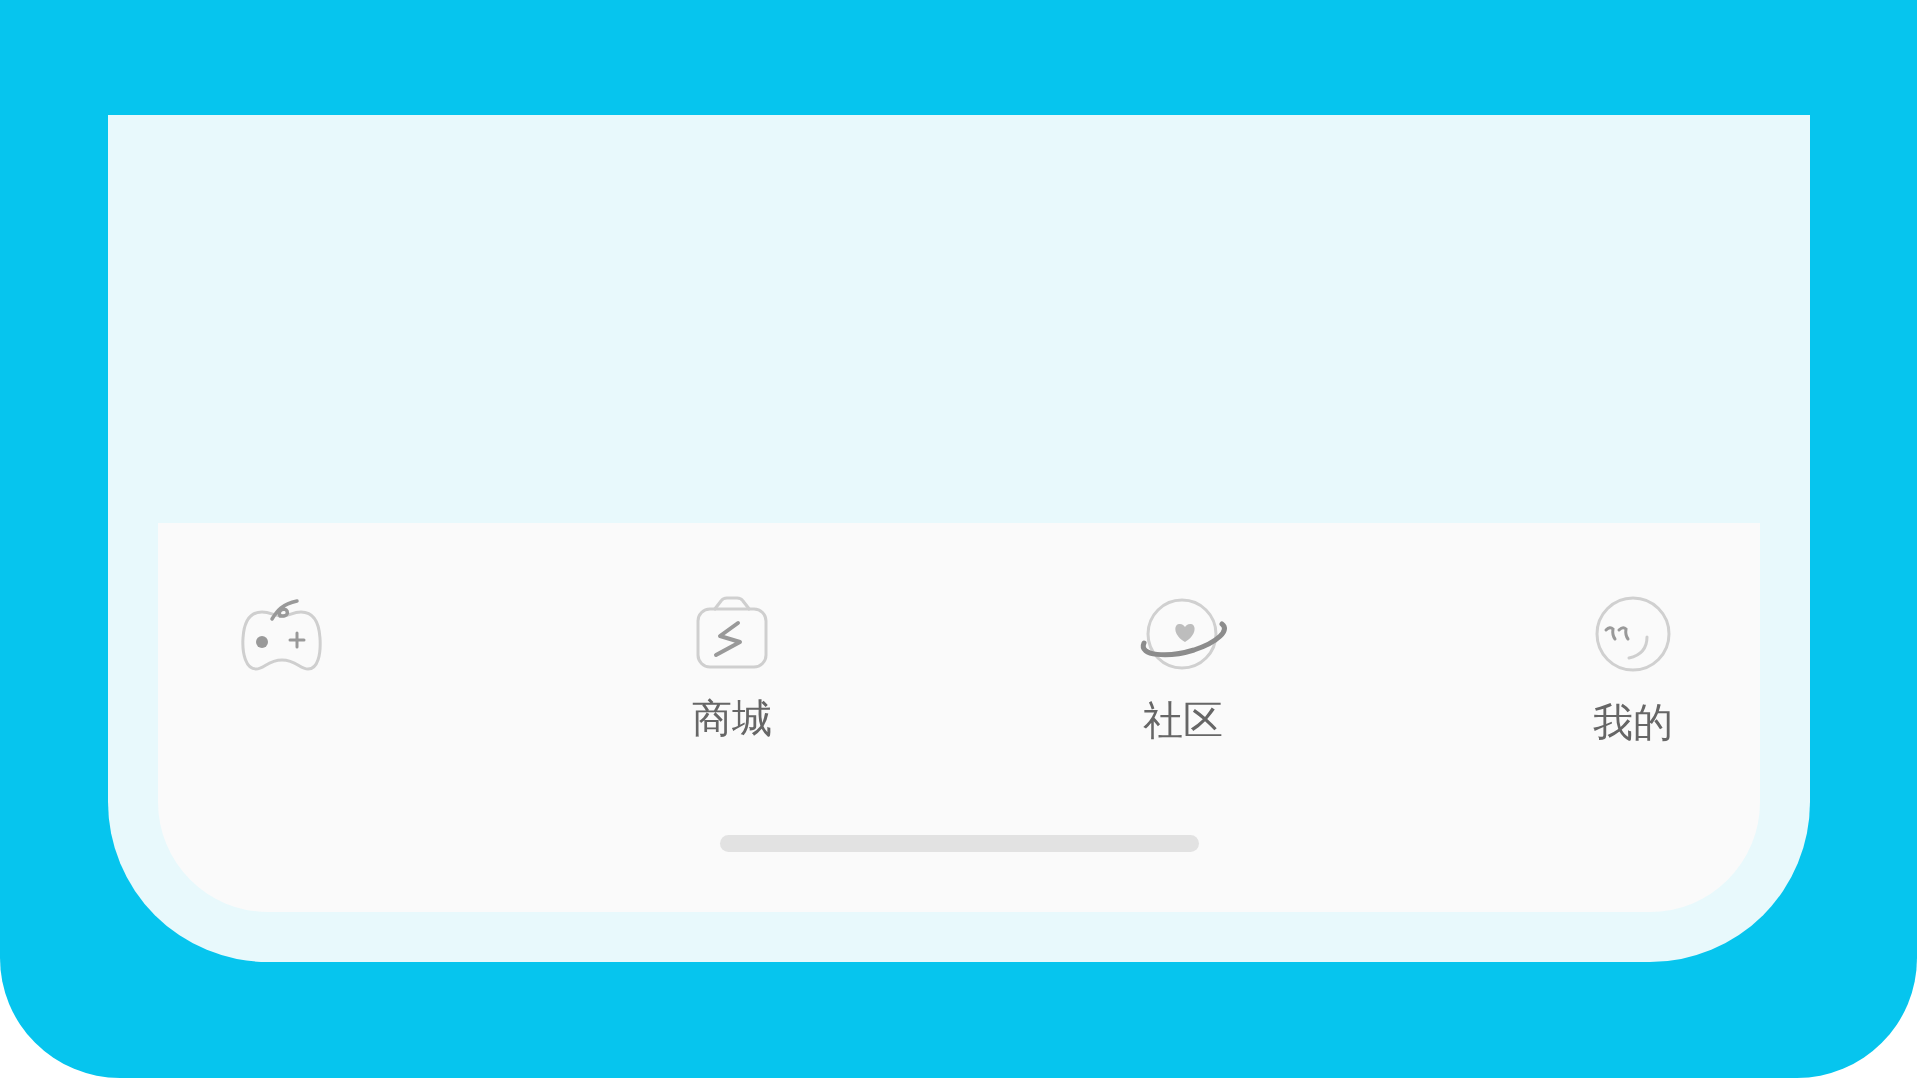 This screenshot has width=1920, height=1080. What do you see at coordinates (1633, 635) in the screenshot?
I see `smiley-face-icon` at bounding box center [1633, 635].